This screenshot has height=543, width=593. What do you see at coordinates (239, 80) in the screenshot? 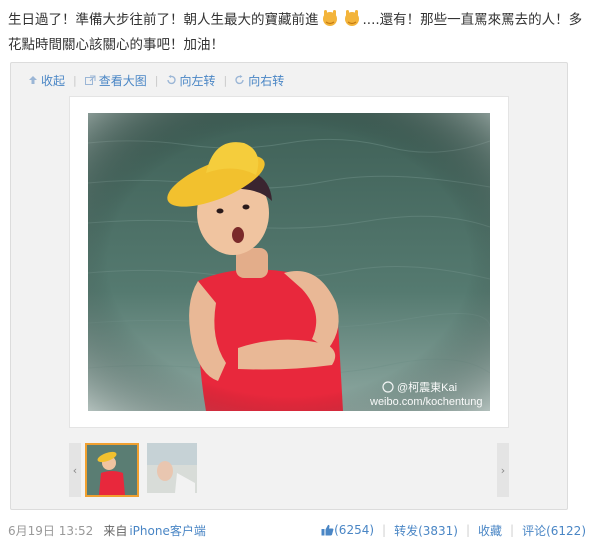
I see `rotate-right-icon` at bounding box center [239, 80].